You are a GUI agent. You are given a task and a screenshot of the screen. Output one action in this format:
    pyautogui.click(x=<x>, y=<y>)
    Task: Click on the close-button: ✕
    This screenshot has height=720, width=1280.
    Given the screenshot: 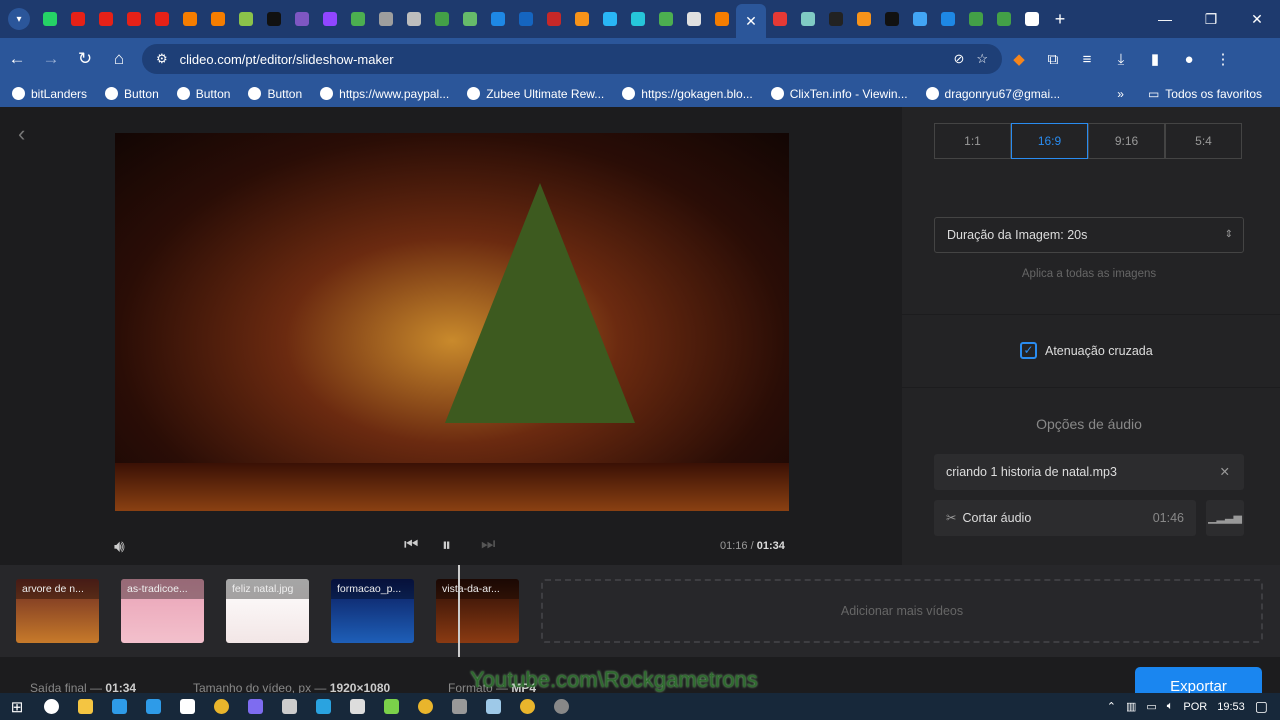 What is the action you would take?
    pyautogui.click(x=1257, y=19)
    